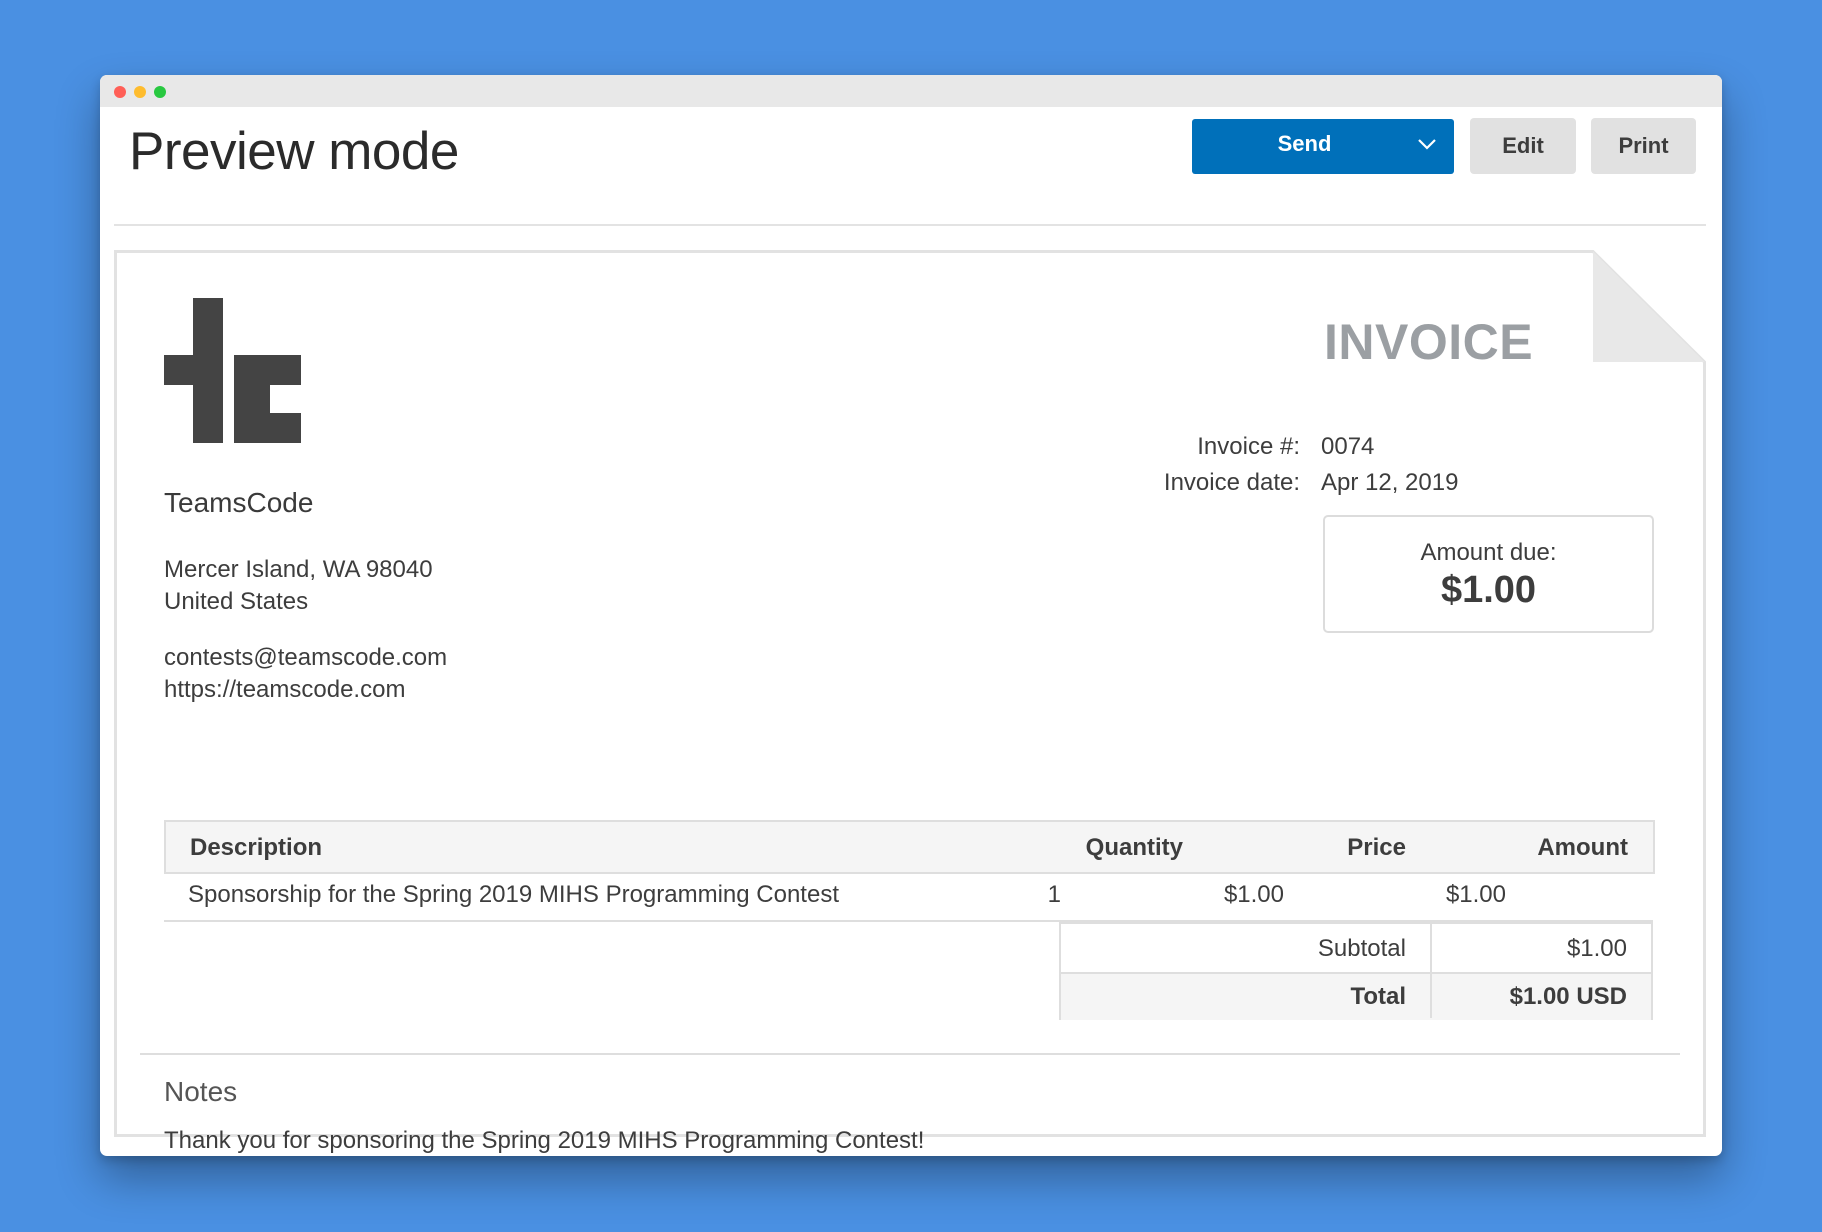 The width and height of the screenshot is (1822, 1232). Describe the element at coordinates (1488, 590) in the screenshot. I see `amount-due-value: $1.00` at that location.